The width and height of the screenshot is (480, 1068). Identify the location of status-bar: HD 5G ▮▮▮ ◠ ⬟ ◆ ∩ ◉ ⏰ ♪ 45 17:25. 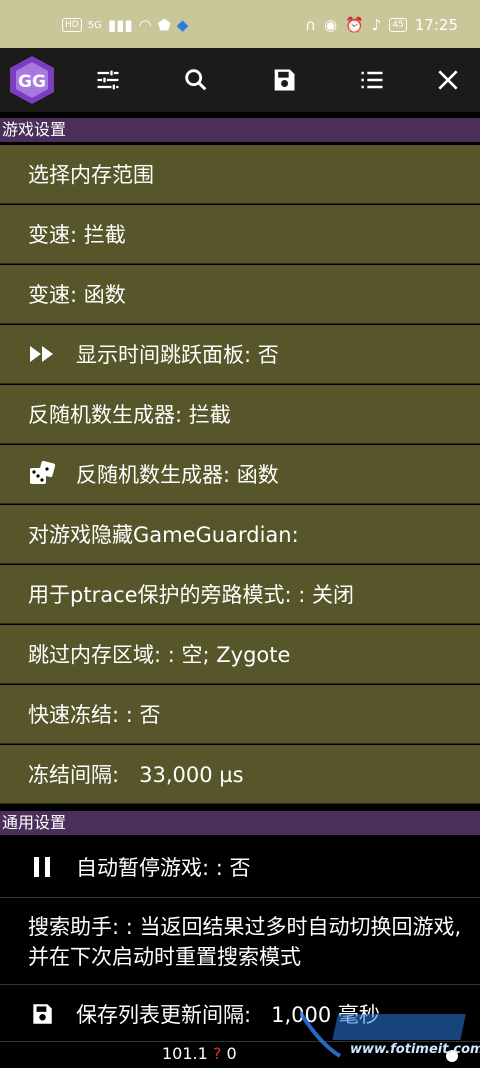
(240, 24).